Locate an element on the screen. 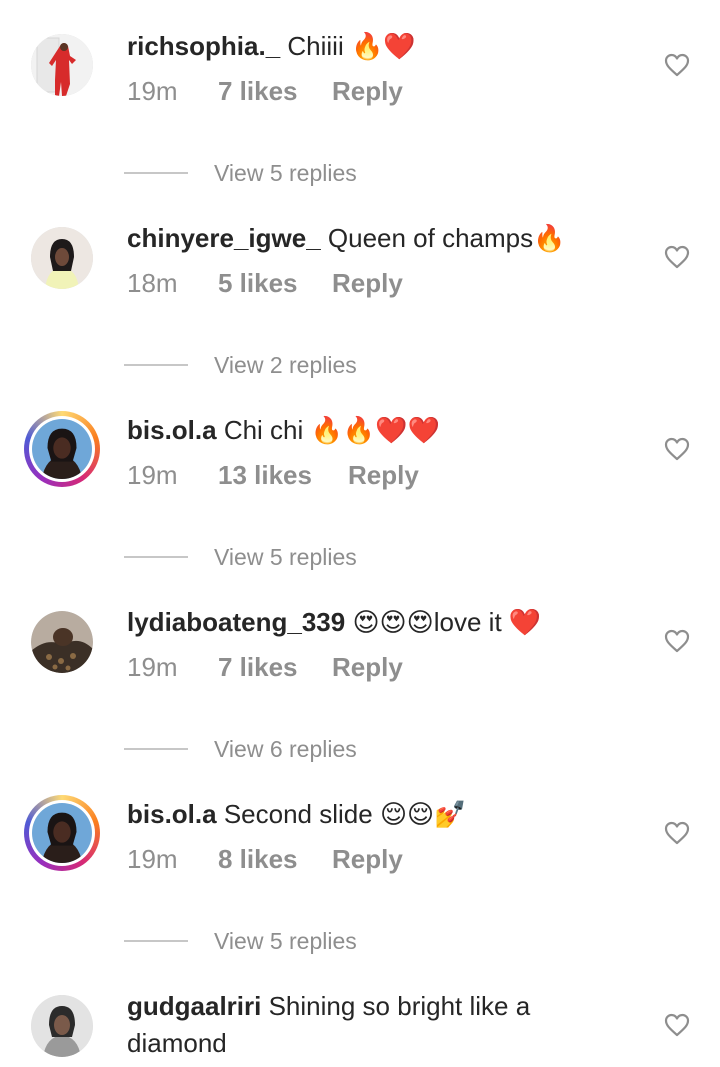  comment-likes: 8 likes is located at coordinates (258, 859).